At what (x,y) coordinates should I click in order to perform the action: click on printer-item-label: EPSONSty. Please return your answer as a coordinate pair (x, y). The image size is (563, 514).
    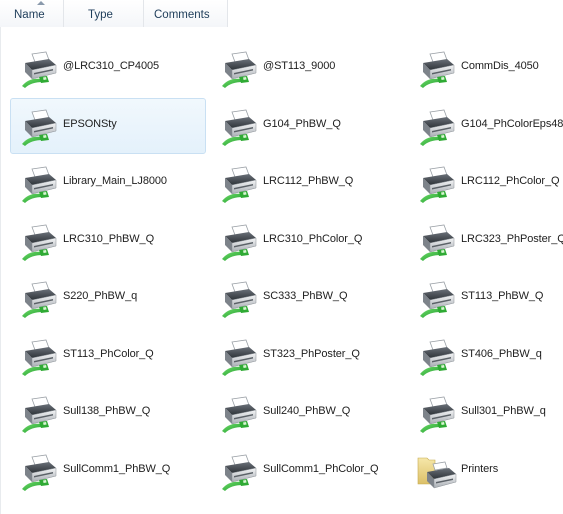
    Looking at the image, I should click on (90, 123).